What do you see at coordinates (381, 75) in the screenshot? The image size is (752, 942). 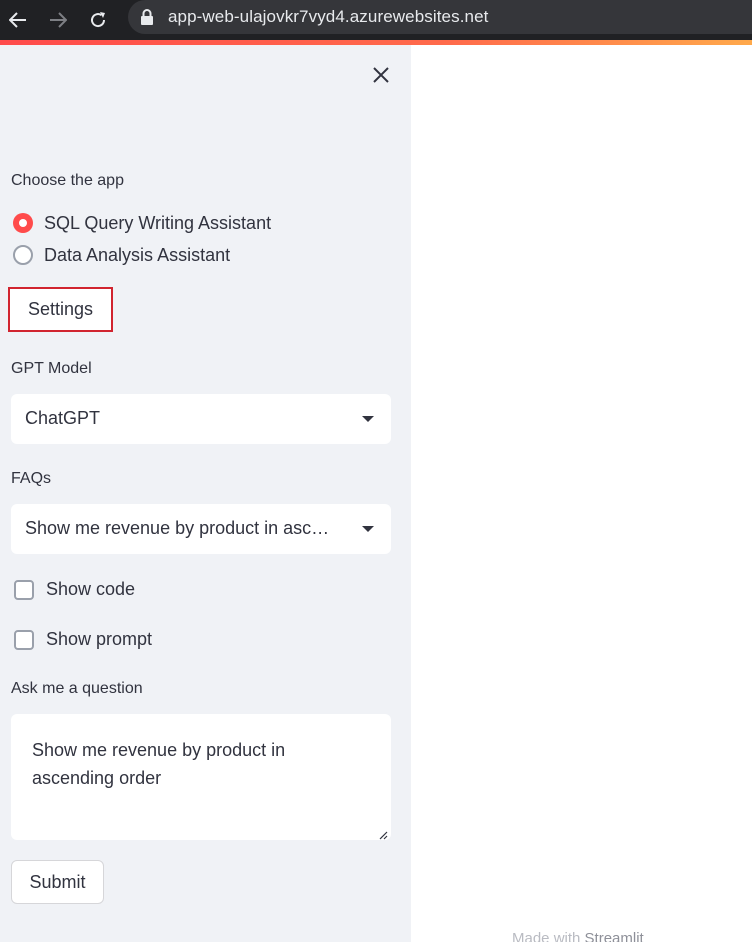 I see `close-icon` at bounding box center [381, 75].